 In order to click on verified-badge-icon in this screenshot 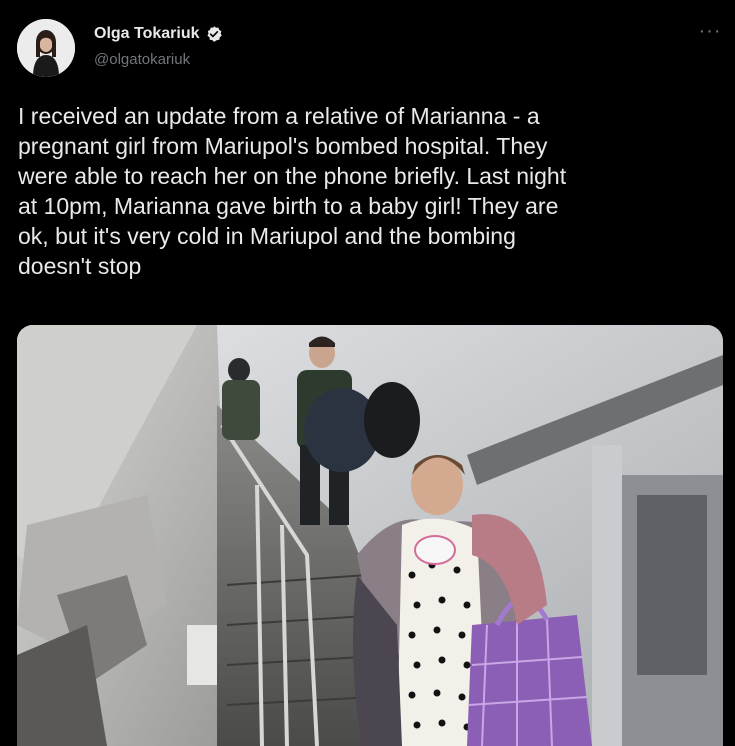, I will do `click(214, 34)`.